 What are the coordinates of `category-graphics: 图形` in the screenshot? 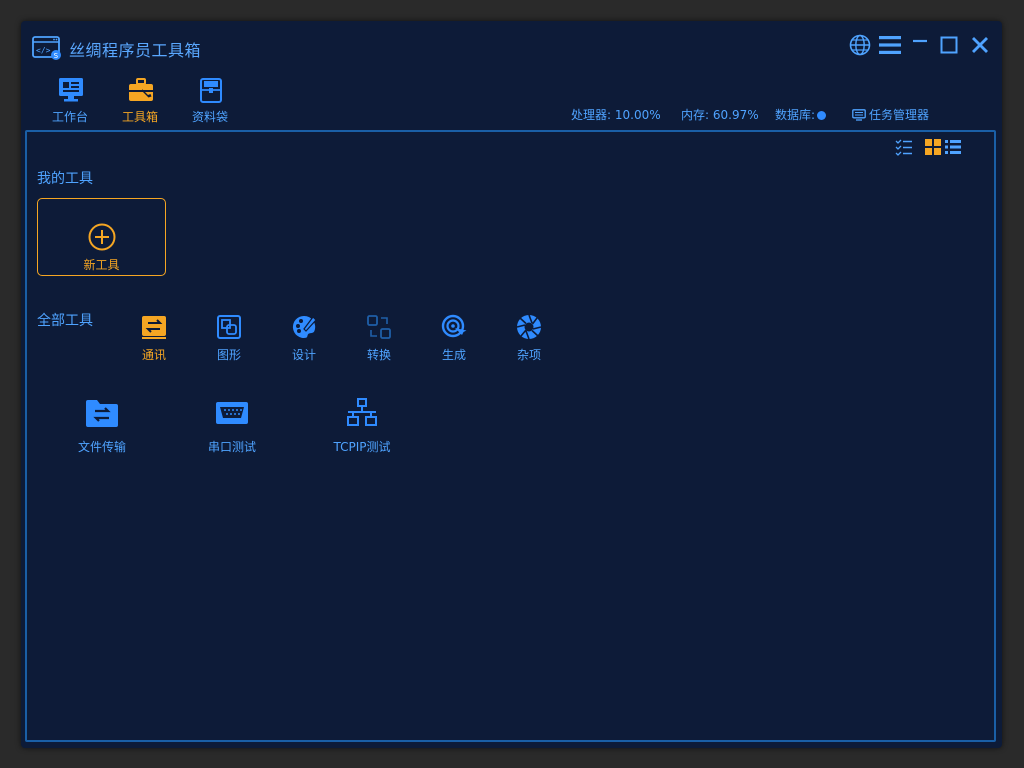 It's located at (229, 337).